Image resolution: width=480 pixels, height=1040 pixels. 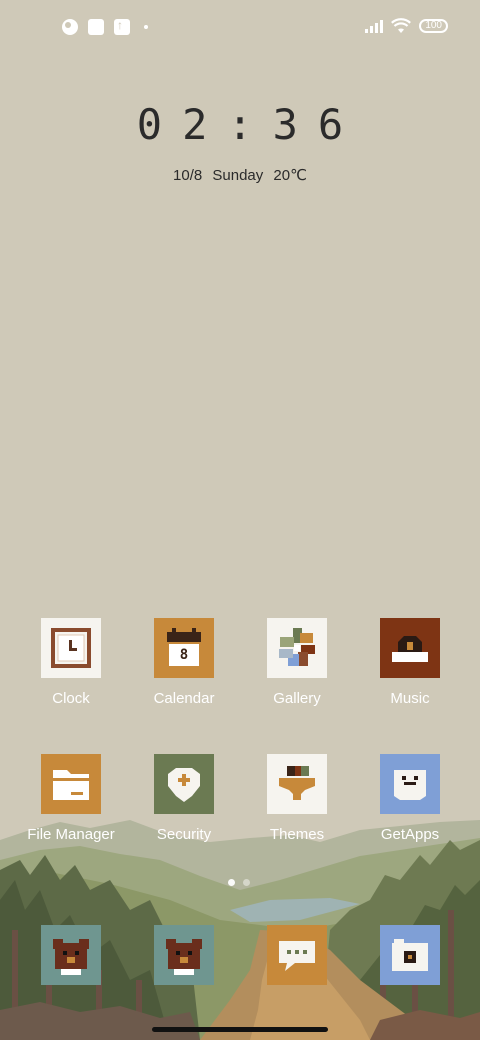 I want to click on status-left-icons, so click(x=105, y=26).